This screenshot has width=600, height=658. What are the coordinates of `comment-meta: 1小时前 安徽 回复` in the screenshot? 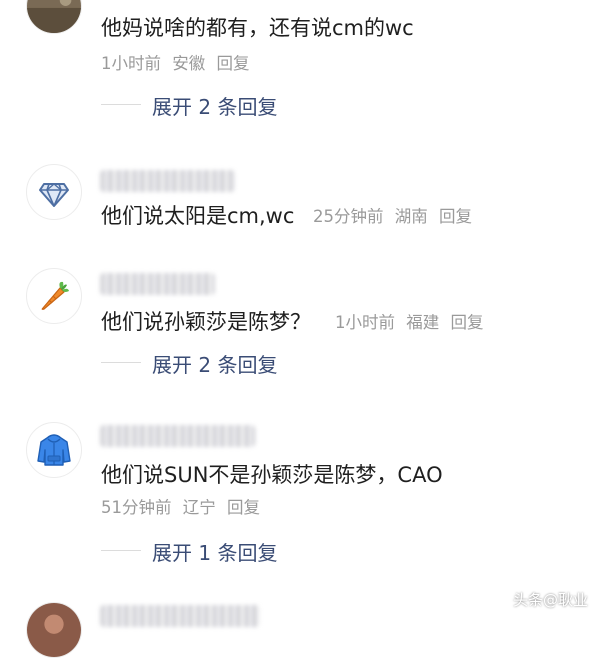 It's located at (178, 62).